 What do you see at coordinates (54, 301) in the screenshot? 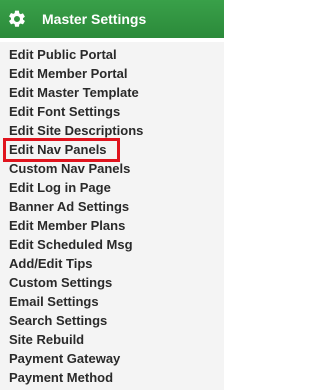
I see `menu-item-email-settings: Email Settings` at bounding box center [54, 301].